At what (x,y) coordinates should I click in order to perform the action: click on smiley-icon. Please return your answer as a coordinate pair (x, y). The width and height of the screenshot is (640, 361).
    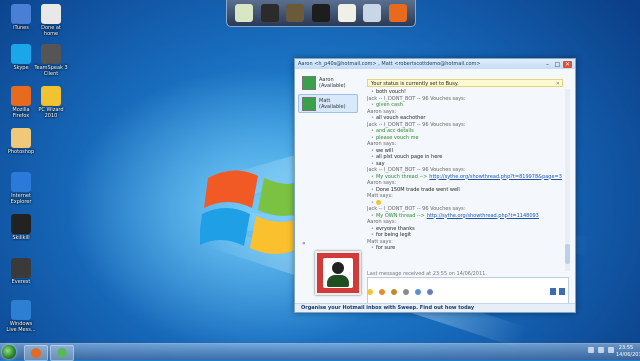
    Looking at the image, I should click on (378, 202).